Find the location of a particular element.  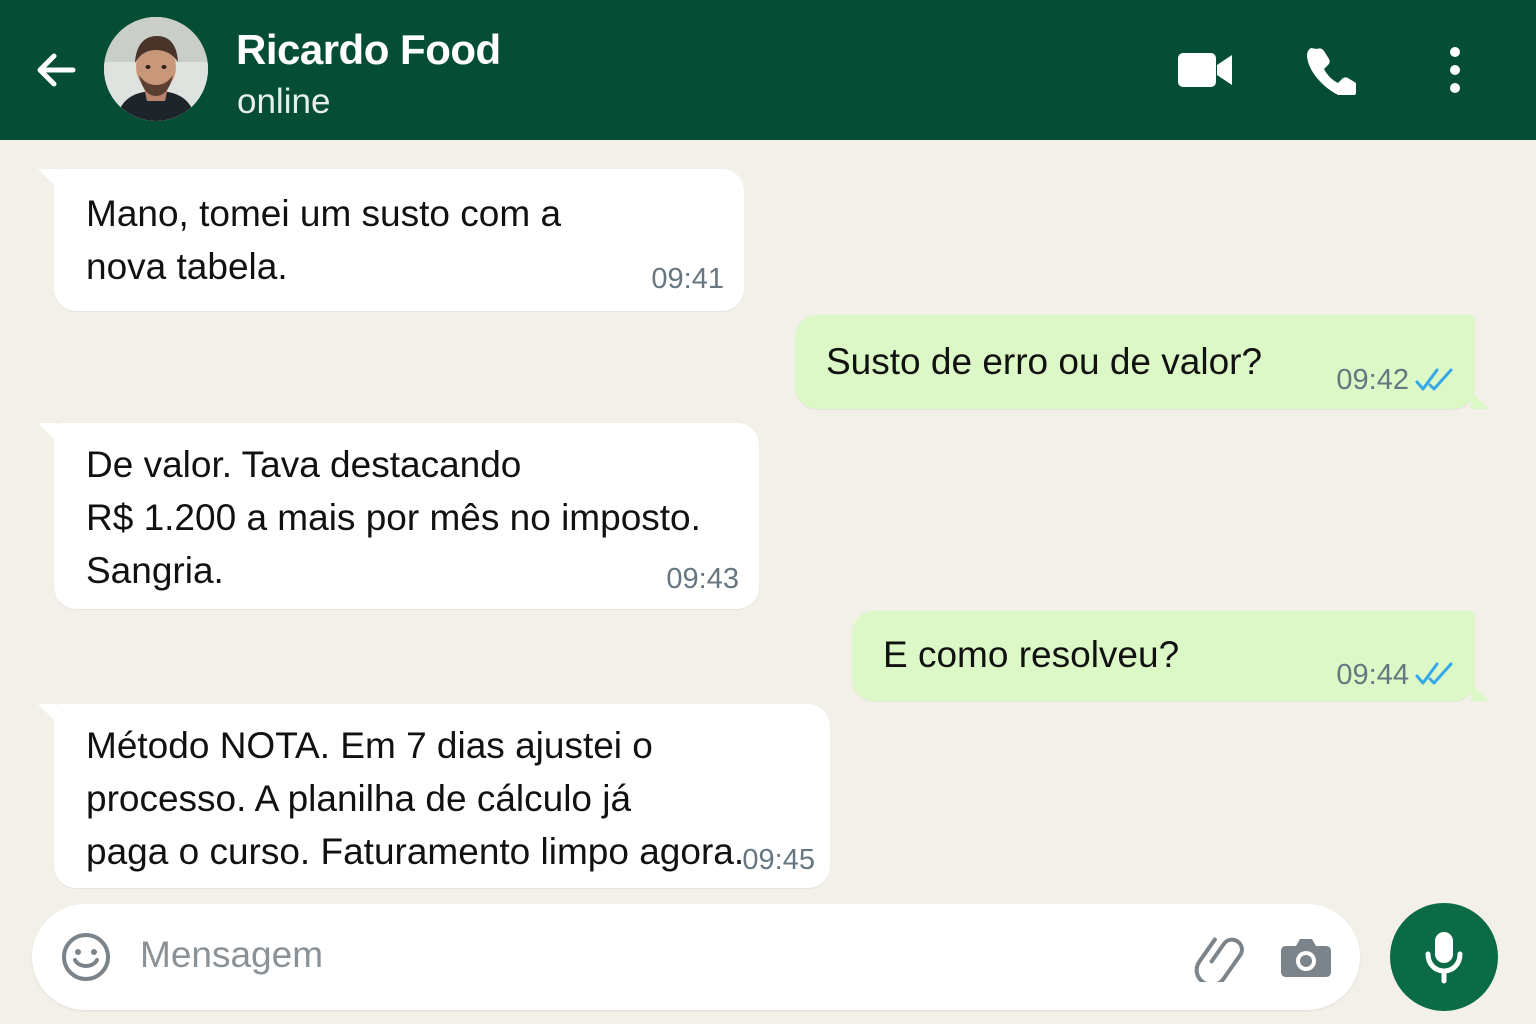

message-input: Mensagem is located at coordinates (231, 955).